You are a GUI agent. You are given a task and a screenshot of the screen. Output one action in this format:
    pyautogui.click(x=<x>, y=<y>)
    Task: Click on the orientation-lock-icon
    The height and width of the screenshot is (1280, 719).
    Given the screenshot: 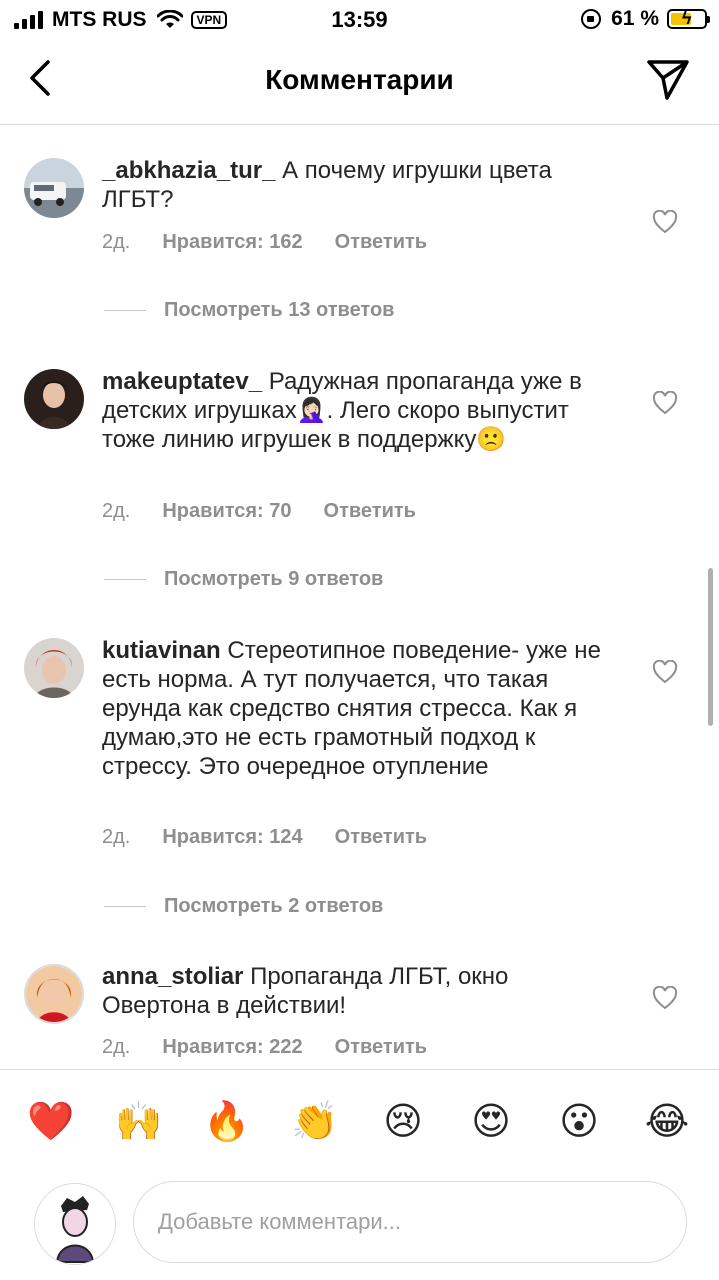 What is the action you would take?
    pyautogui.click(x=591, y=19)
    